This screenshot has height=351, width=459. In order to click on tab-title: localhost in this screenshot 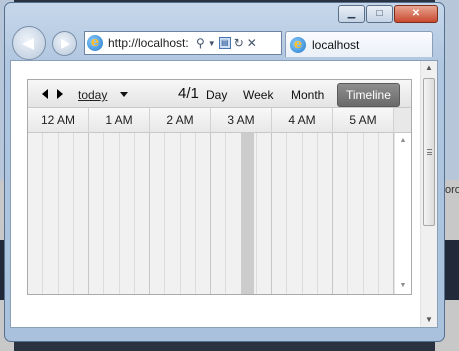, I will do `click(336, 44)`.